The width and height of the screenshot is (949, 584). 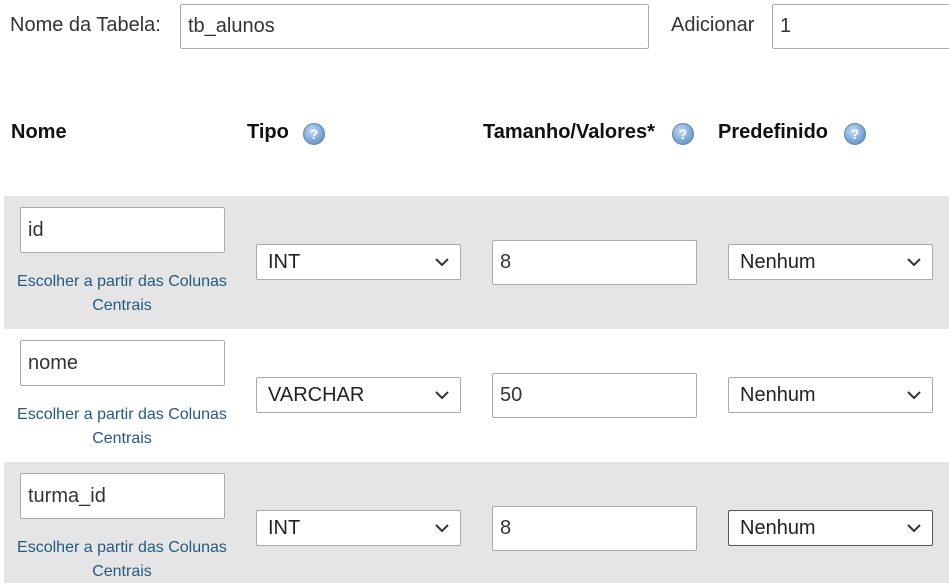 What do you see at coordinates (594, 395) in the screenshot?
I see `column-length-input: 50` at bounding box center [594, 395].